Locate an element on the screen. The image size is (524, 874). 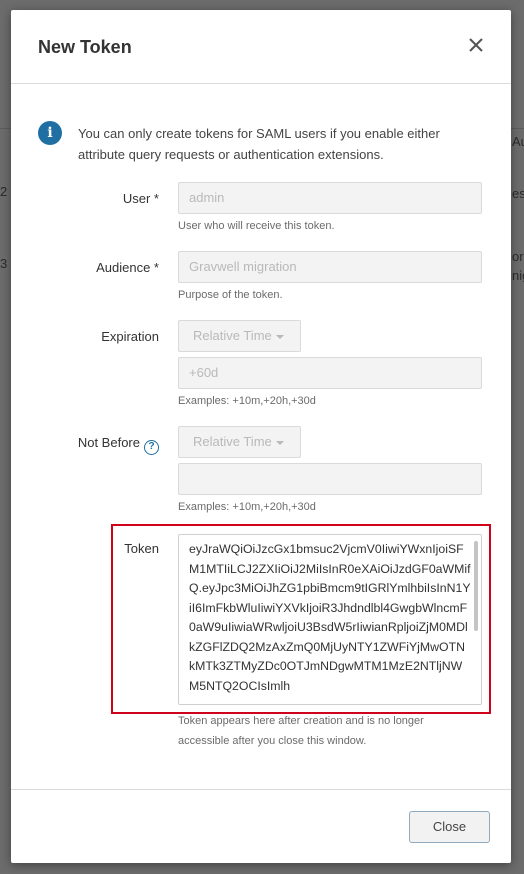
audience-input: Gravwell migration is located at coordinates (330, 267).